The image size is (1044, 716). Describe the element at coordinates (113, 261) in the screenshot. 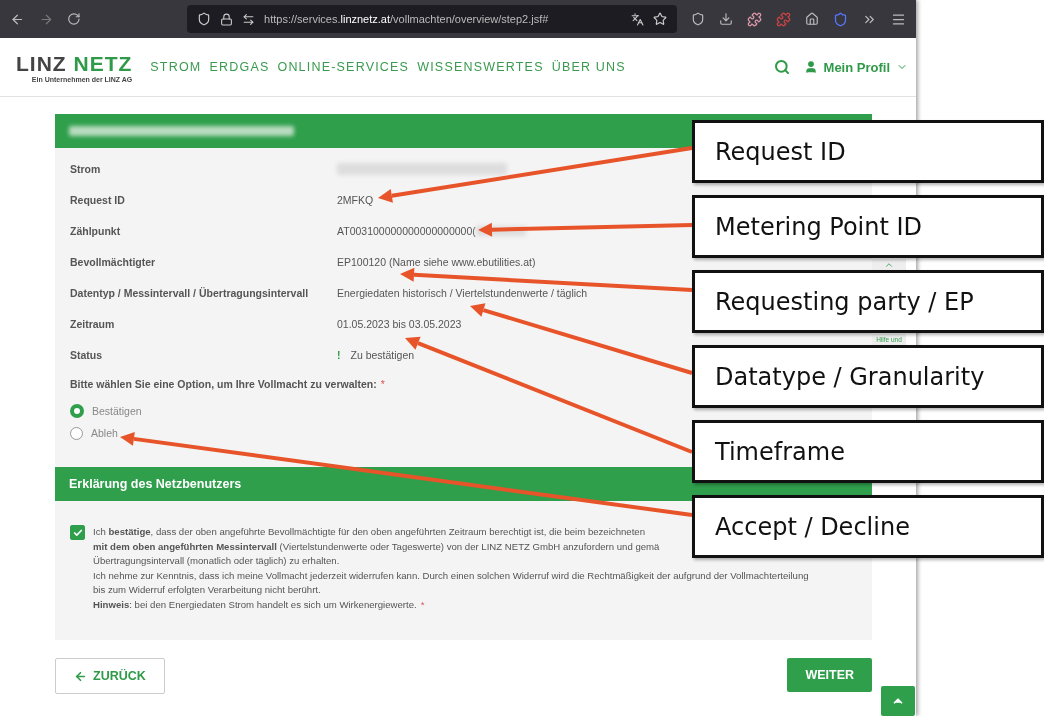

I see `row-label: Bevollmächtigter` at that location.